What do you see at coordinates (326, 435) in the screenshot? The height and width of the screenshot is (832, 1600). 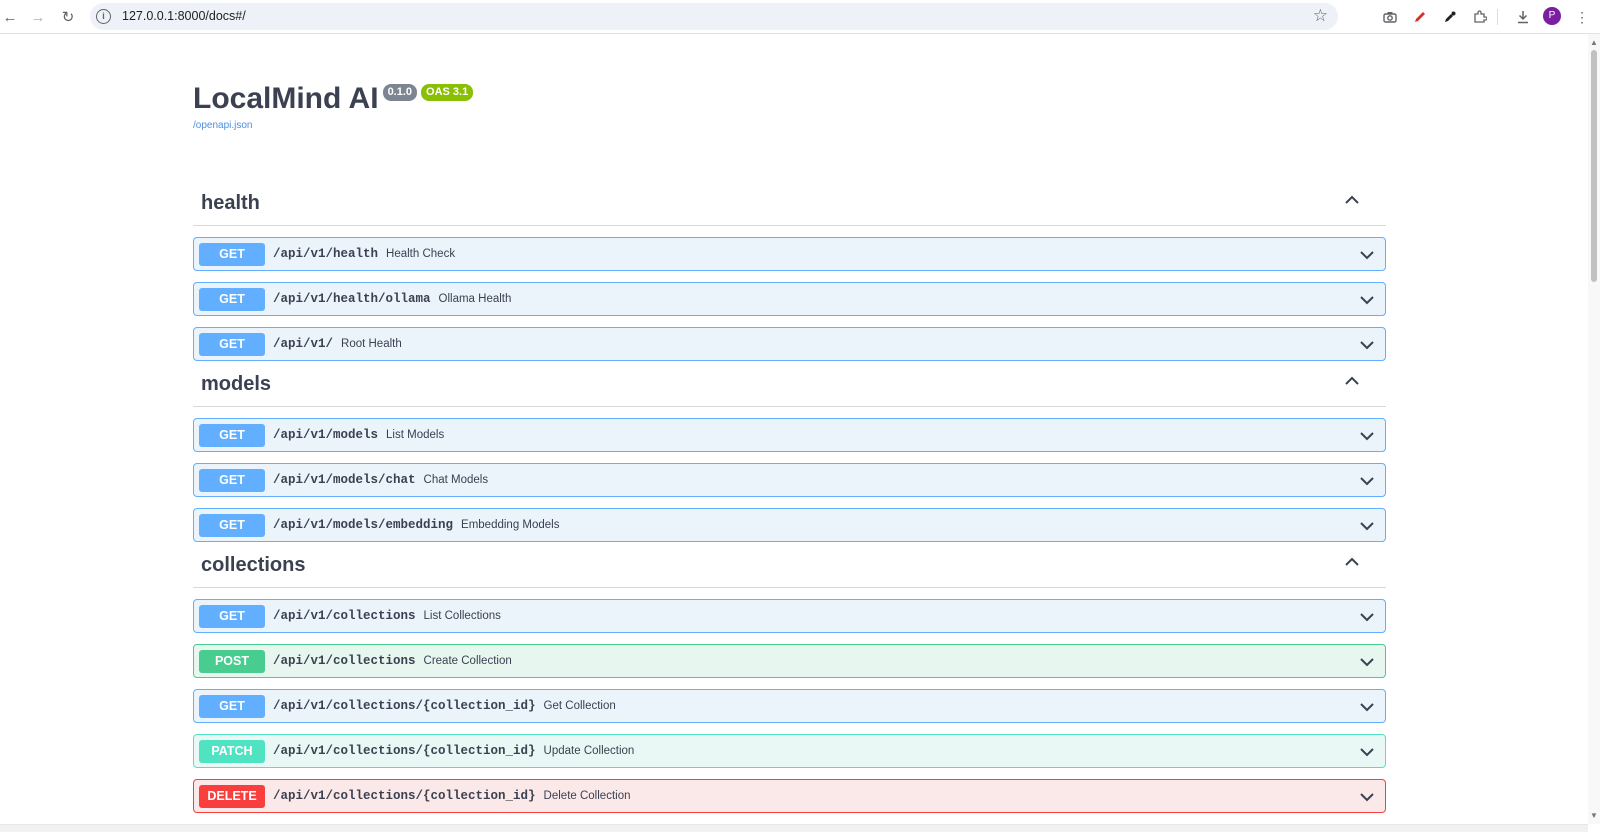 I see `operation-path: /api/v1/models` at bounding box center [326, 435].